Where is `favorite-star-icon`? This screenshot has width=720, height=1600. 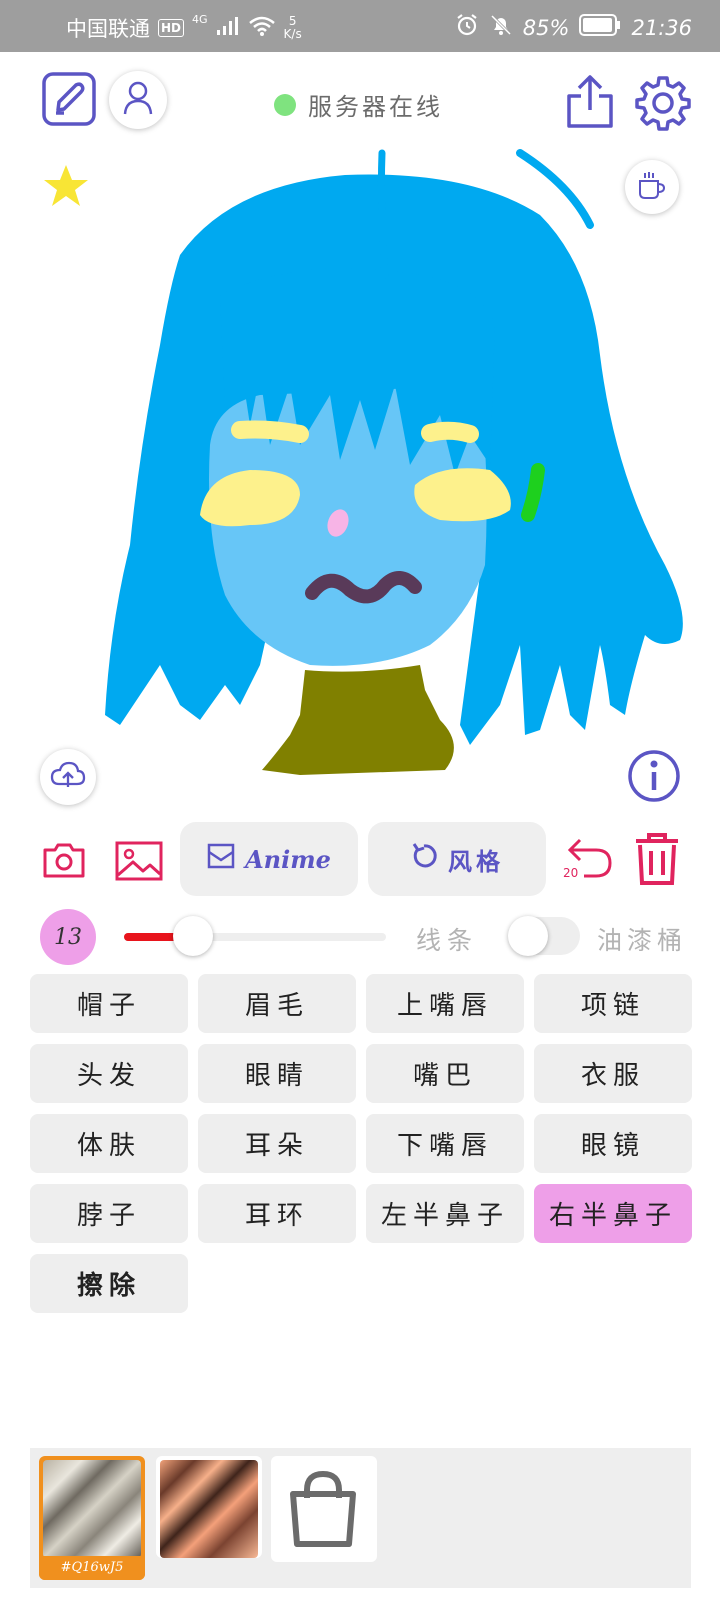
favorite-star-icon is located at coordinates (66, 188).